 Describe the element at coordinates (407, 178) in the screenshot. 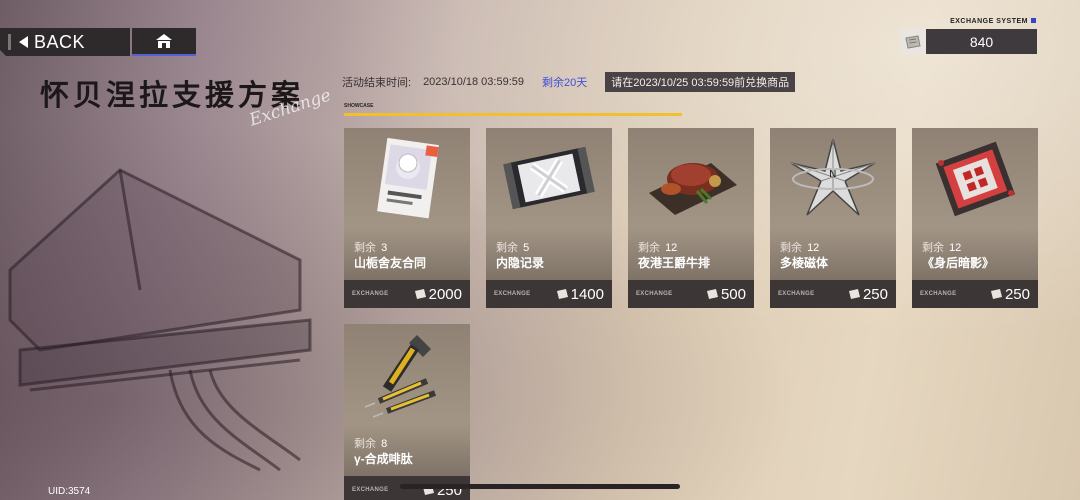

I see `contract-card-icon` at that location.